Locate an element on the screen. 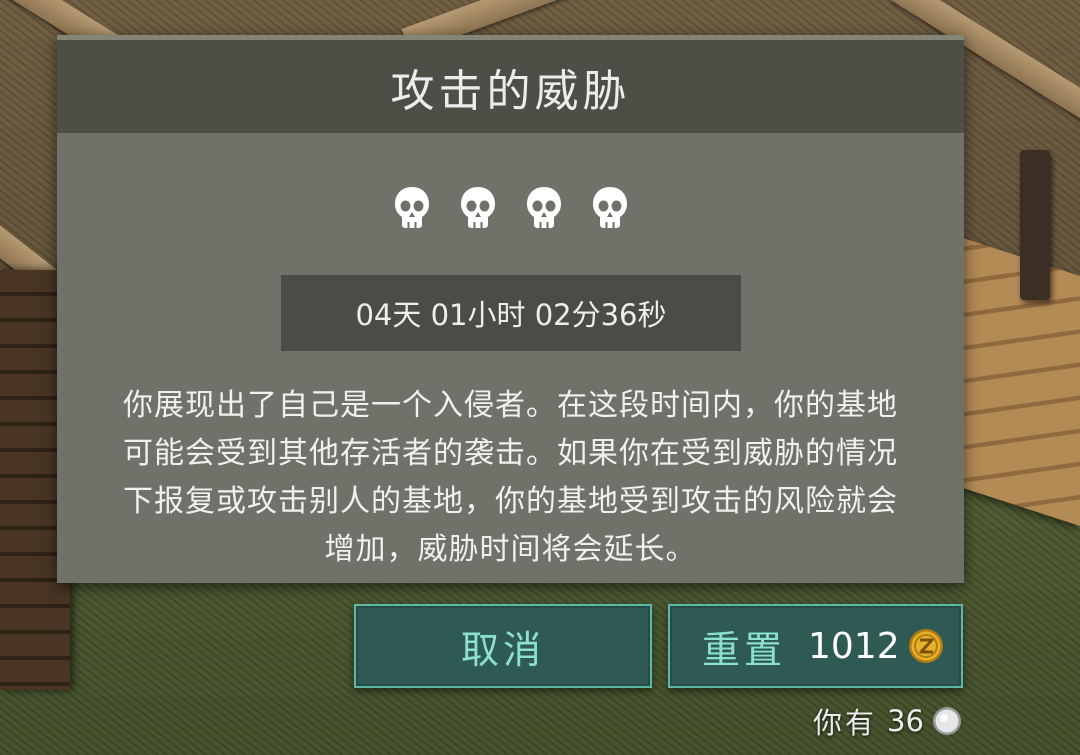 The image size is (1080, 755). silver-coin-icon is located at coordinates (946, 721).